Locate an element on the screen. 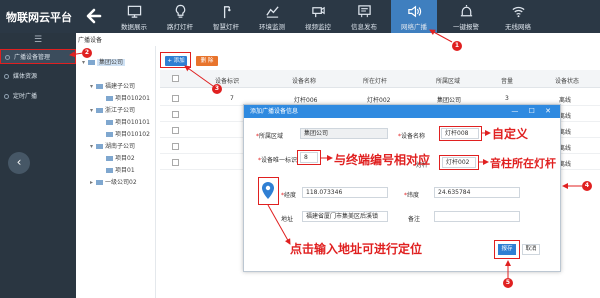 This screenshot has width=600, height=298. sidebar-item-label: 媒体资源 is located at coordinates (25, 76).